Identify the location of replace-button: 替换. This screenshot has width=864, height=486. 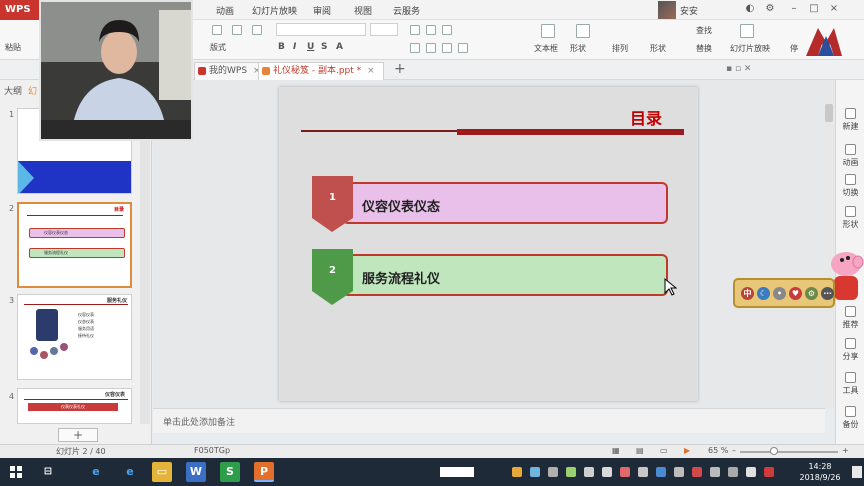
(704, 48).